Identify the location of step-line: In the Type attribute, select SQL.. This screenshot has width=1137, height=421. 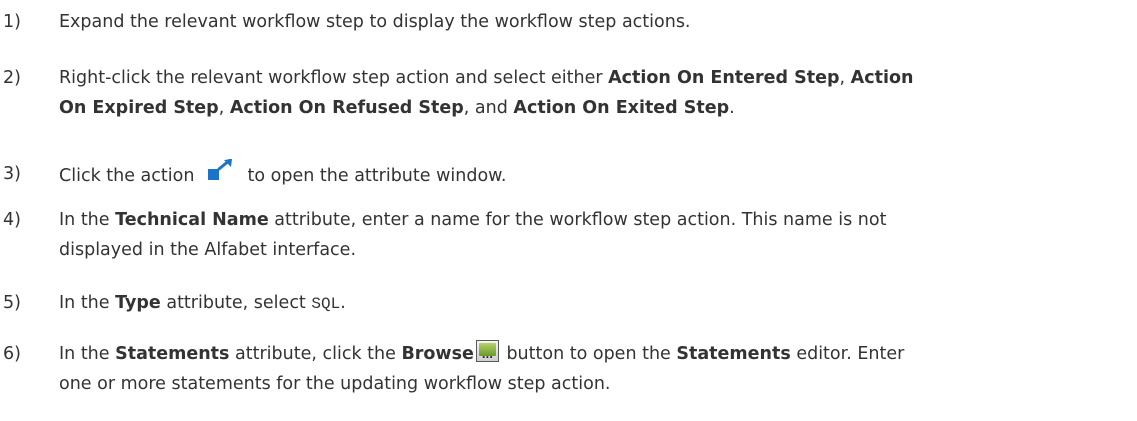
(598, 303).